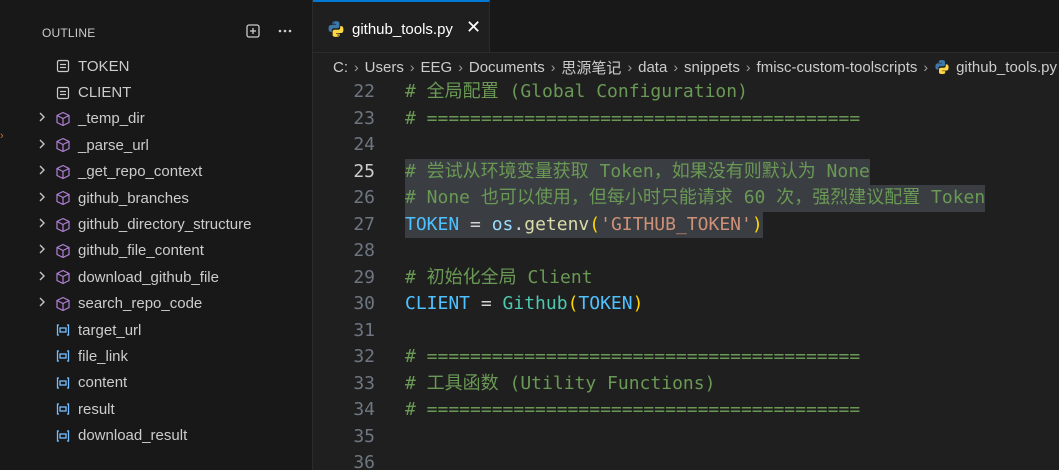  Describe the element at coordinates (712, 67) in the screenshot. I see `breadcrumb-segment: snippets` at that location.